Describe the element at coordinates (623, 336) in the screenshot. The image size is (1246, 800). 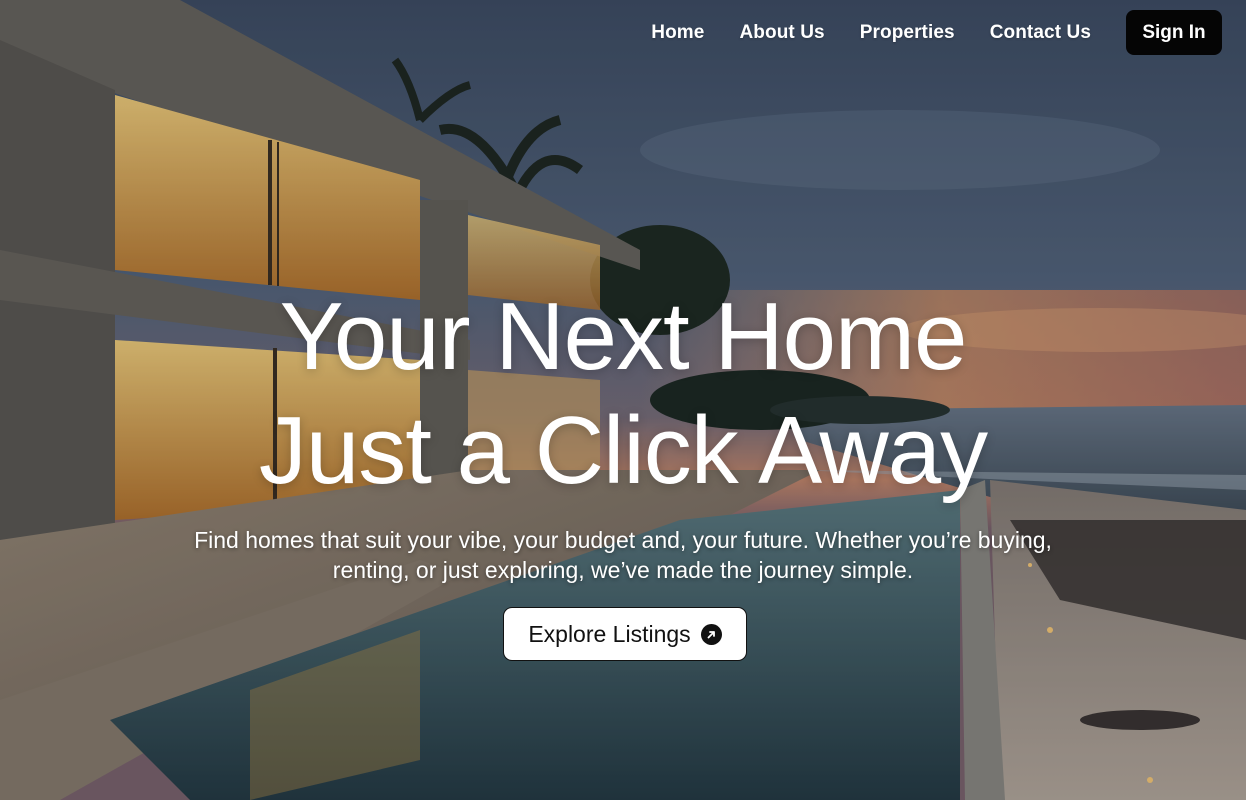
I see `hero-headline-line-1: Your Next Home` at that location.